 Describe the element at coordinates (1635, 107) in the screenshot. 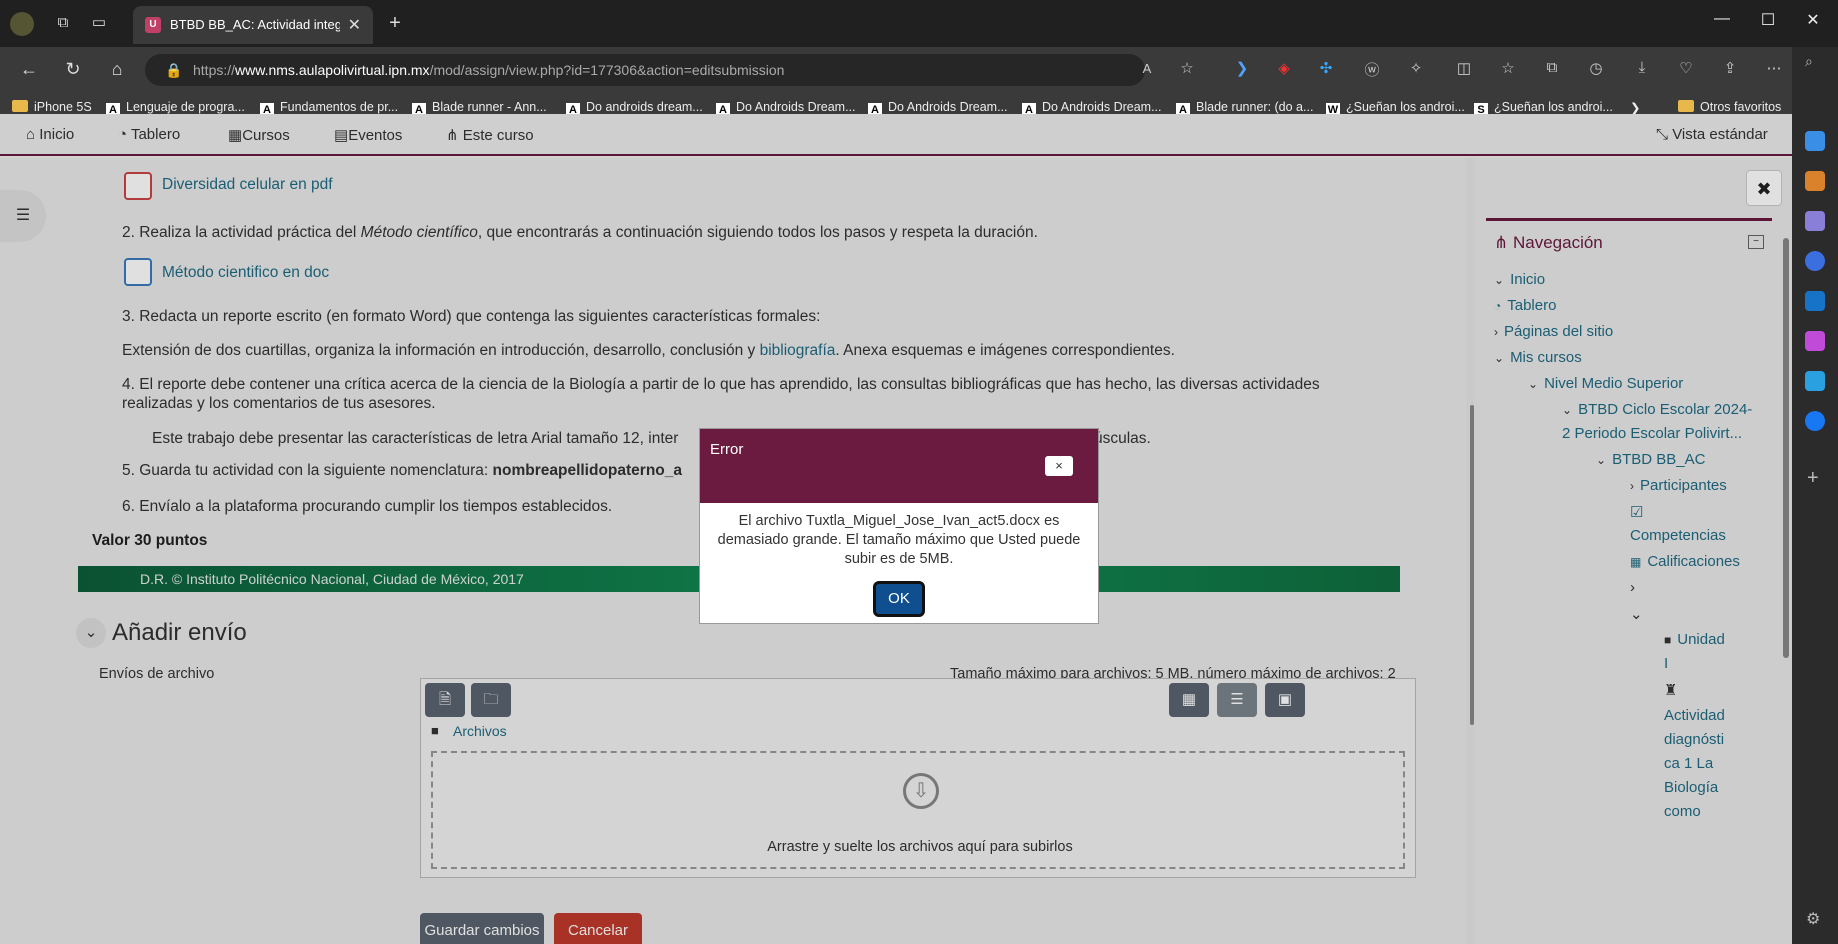

I see `bookmarks-overflow-icon: ❯` at that location.